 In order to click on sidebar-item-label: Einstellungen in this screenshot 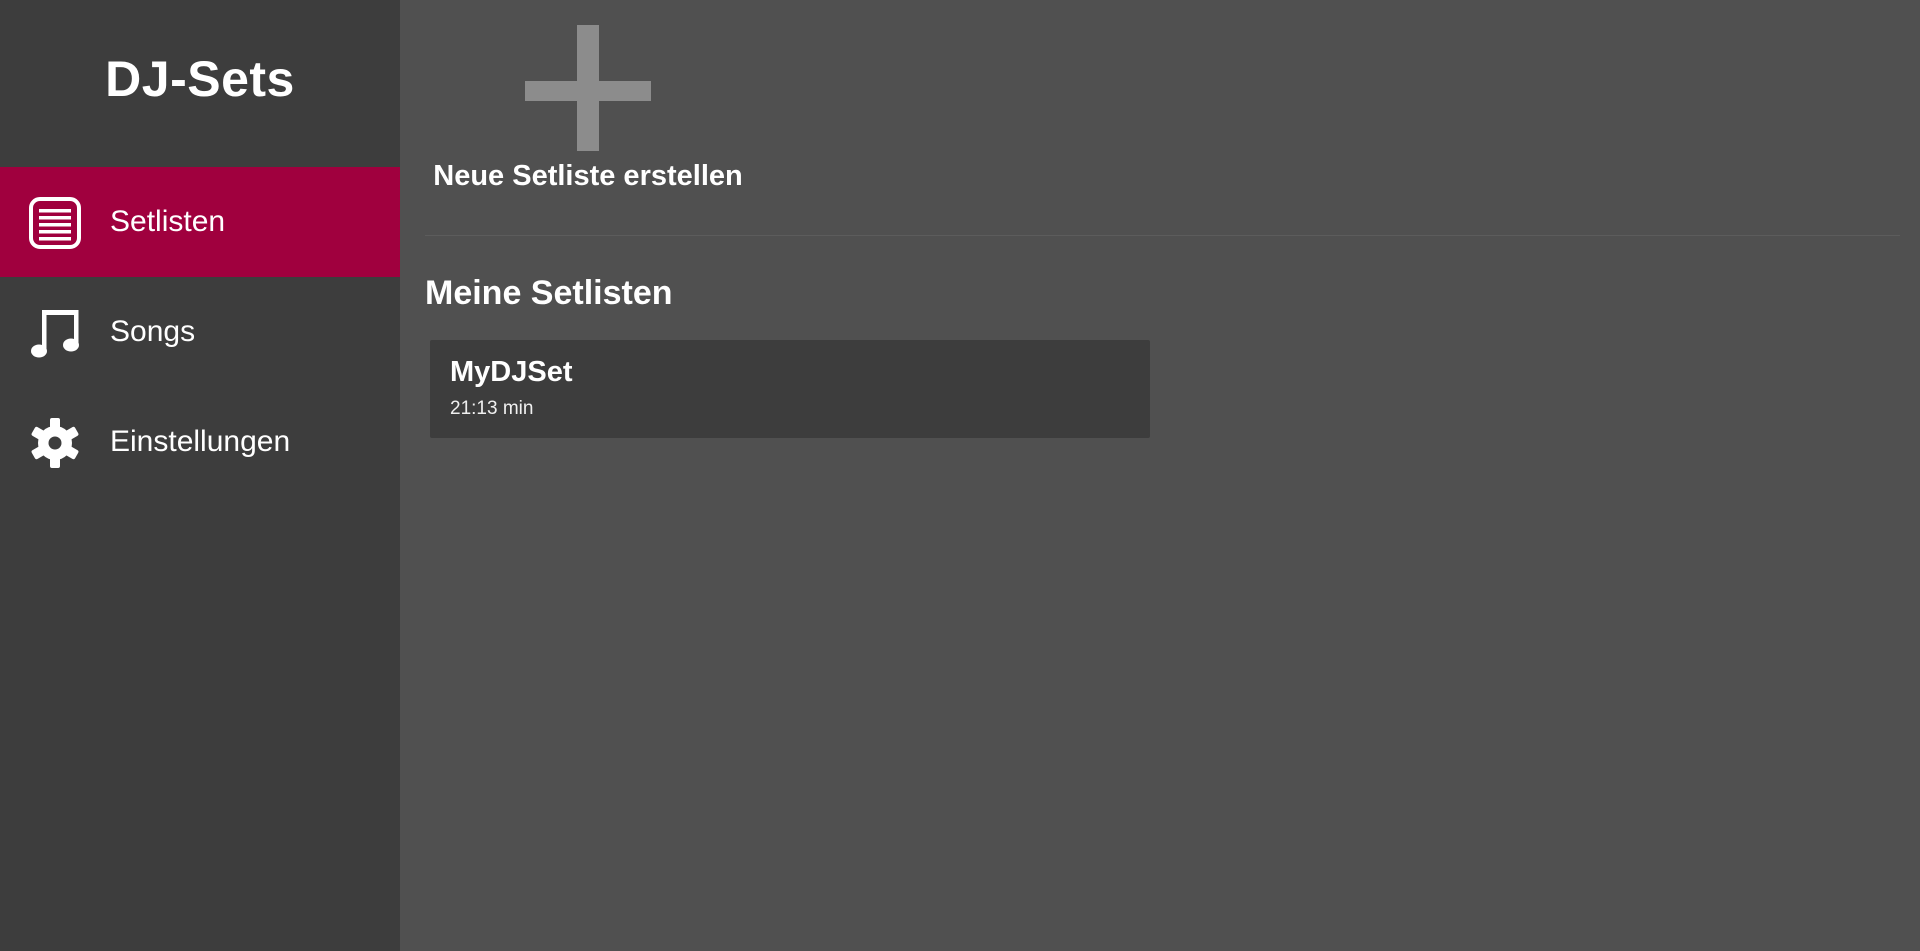, I will do `click(200, 441)`.